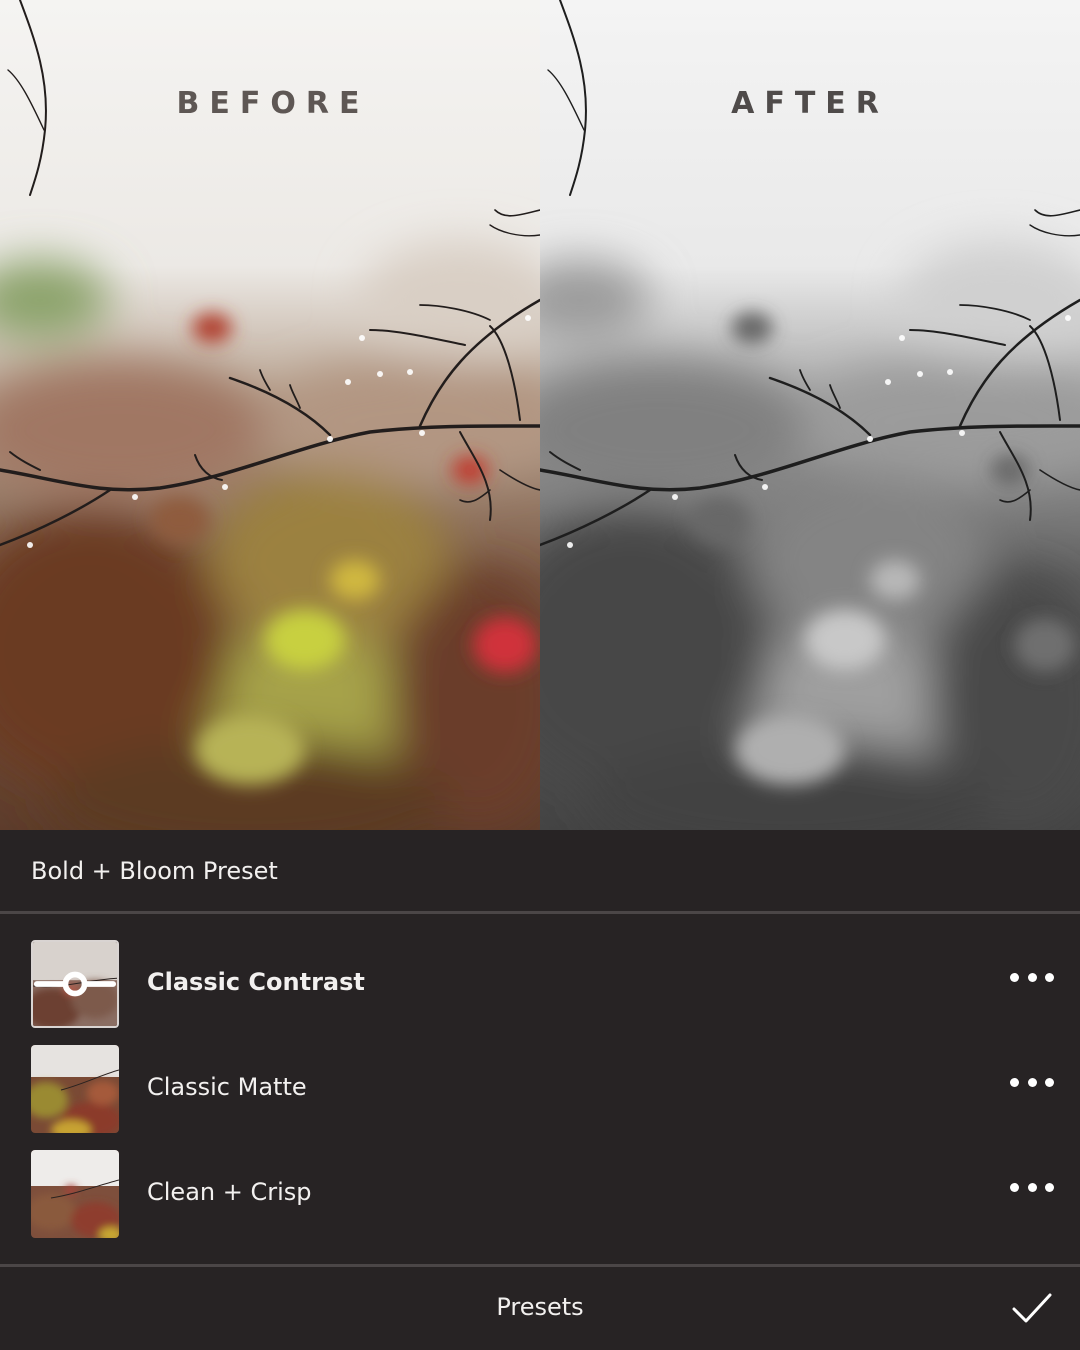  What do you see at coordinates (540, 912) in the screenshot?
I see `divider` at bounding box center [540, 912].